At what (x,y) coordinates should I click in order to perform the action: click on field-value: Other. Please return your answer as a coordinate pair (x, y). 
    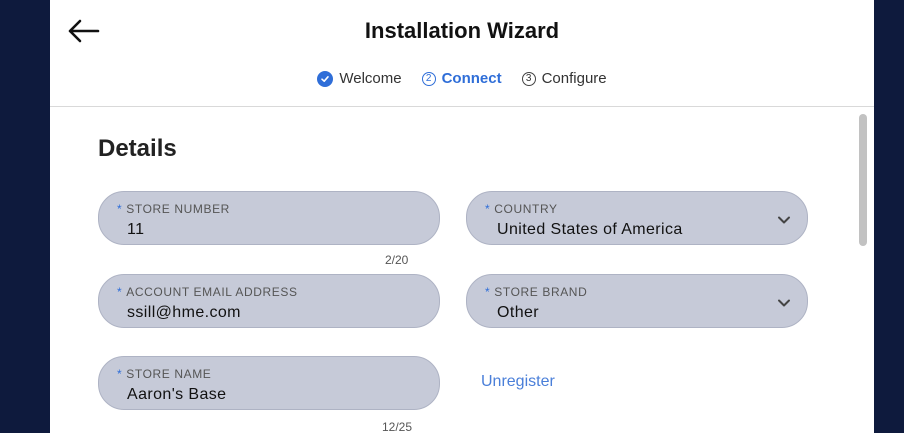
    Looking at the image, I should click on (518, 312).